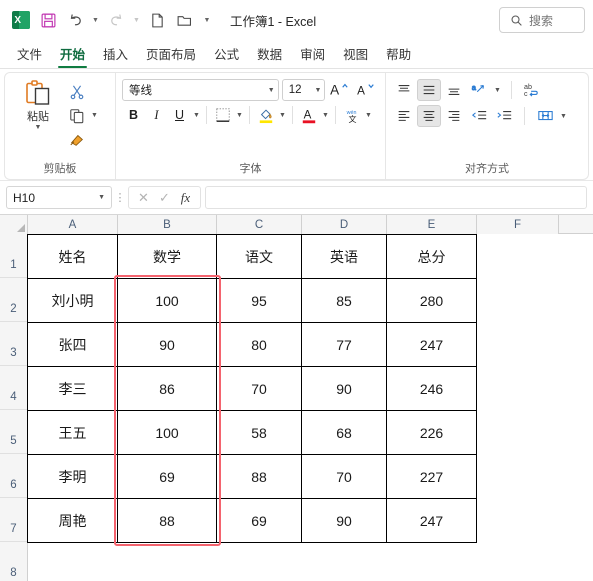  What do you see at coordinates (454, 90) in the screenshot?
I see `align-bottom-button` at bounding box center [454, 90].